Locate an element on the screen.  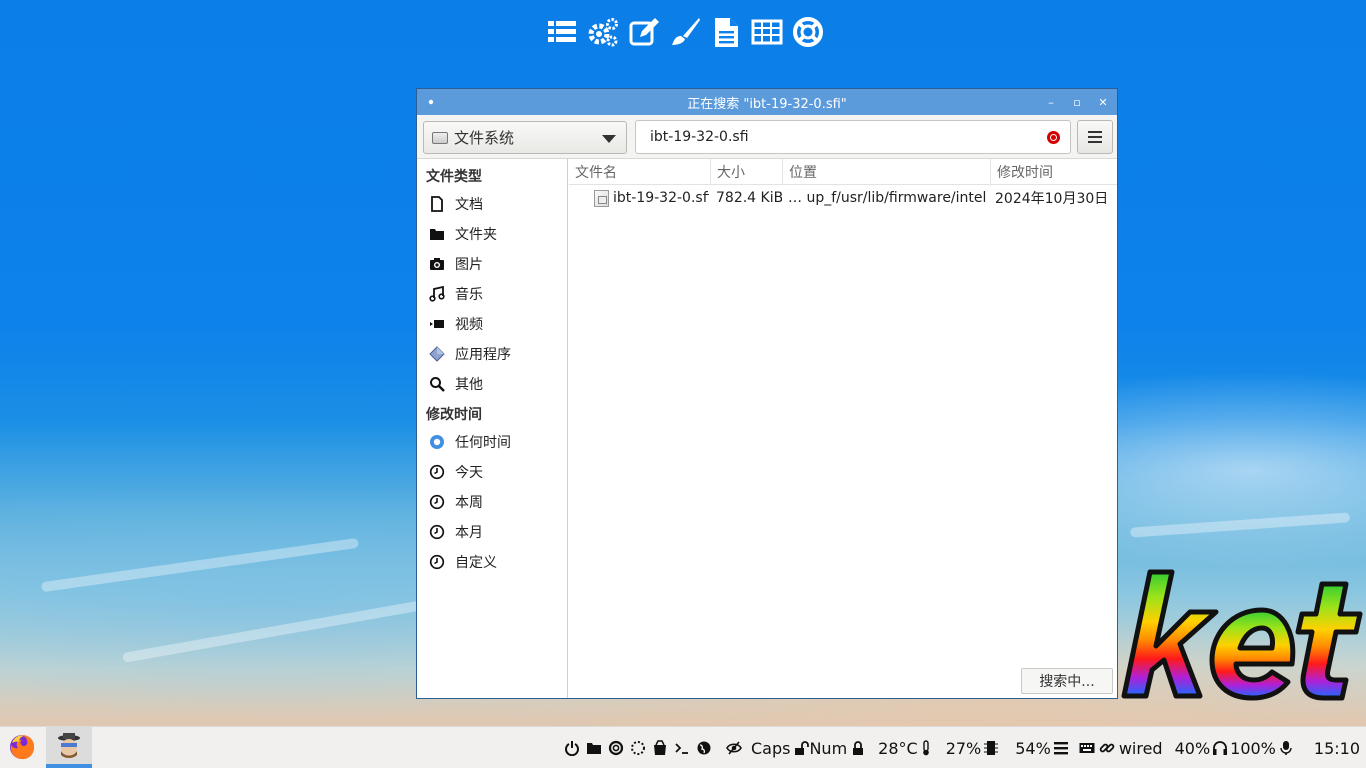
search-toolbar: 文件系统 is located at coordinates (767, 137).